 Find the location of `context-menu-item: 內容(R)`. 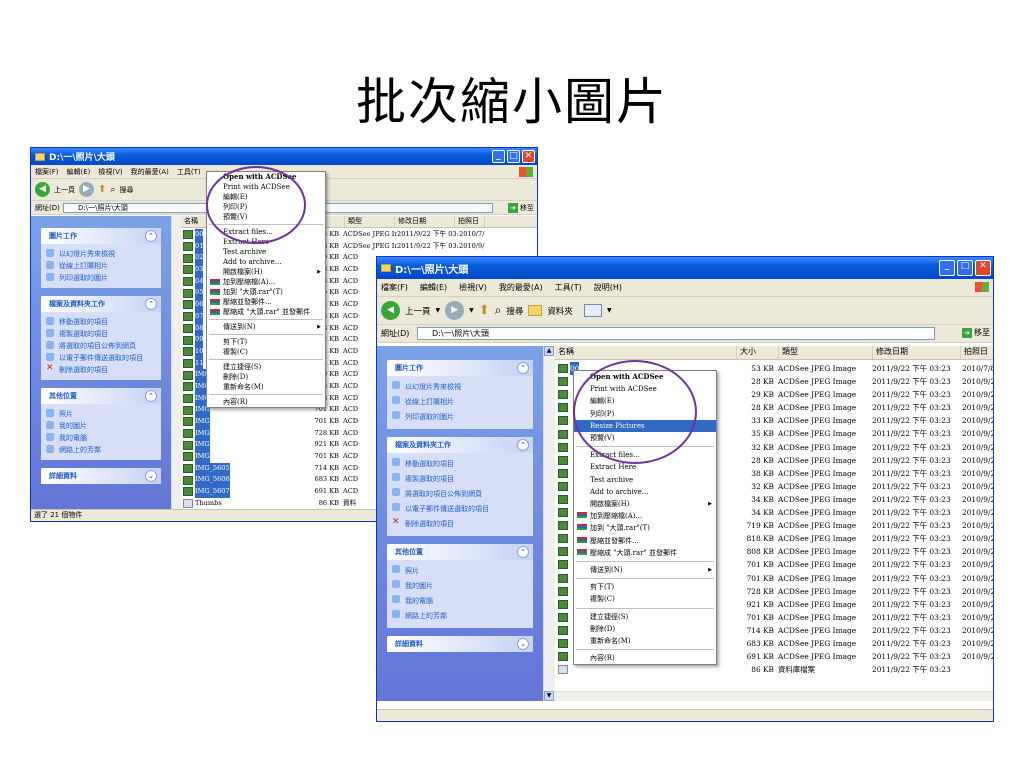

context-menu-item: 內容(R) is located at coordinates (645, 658).